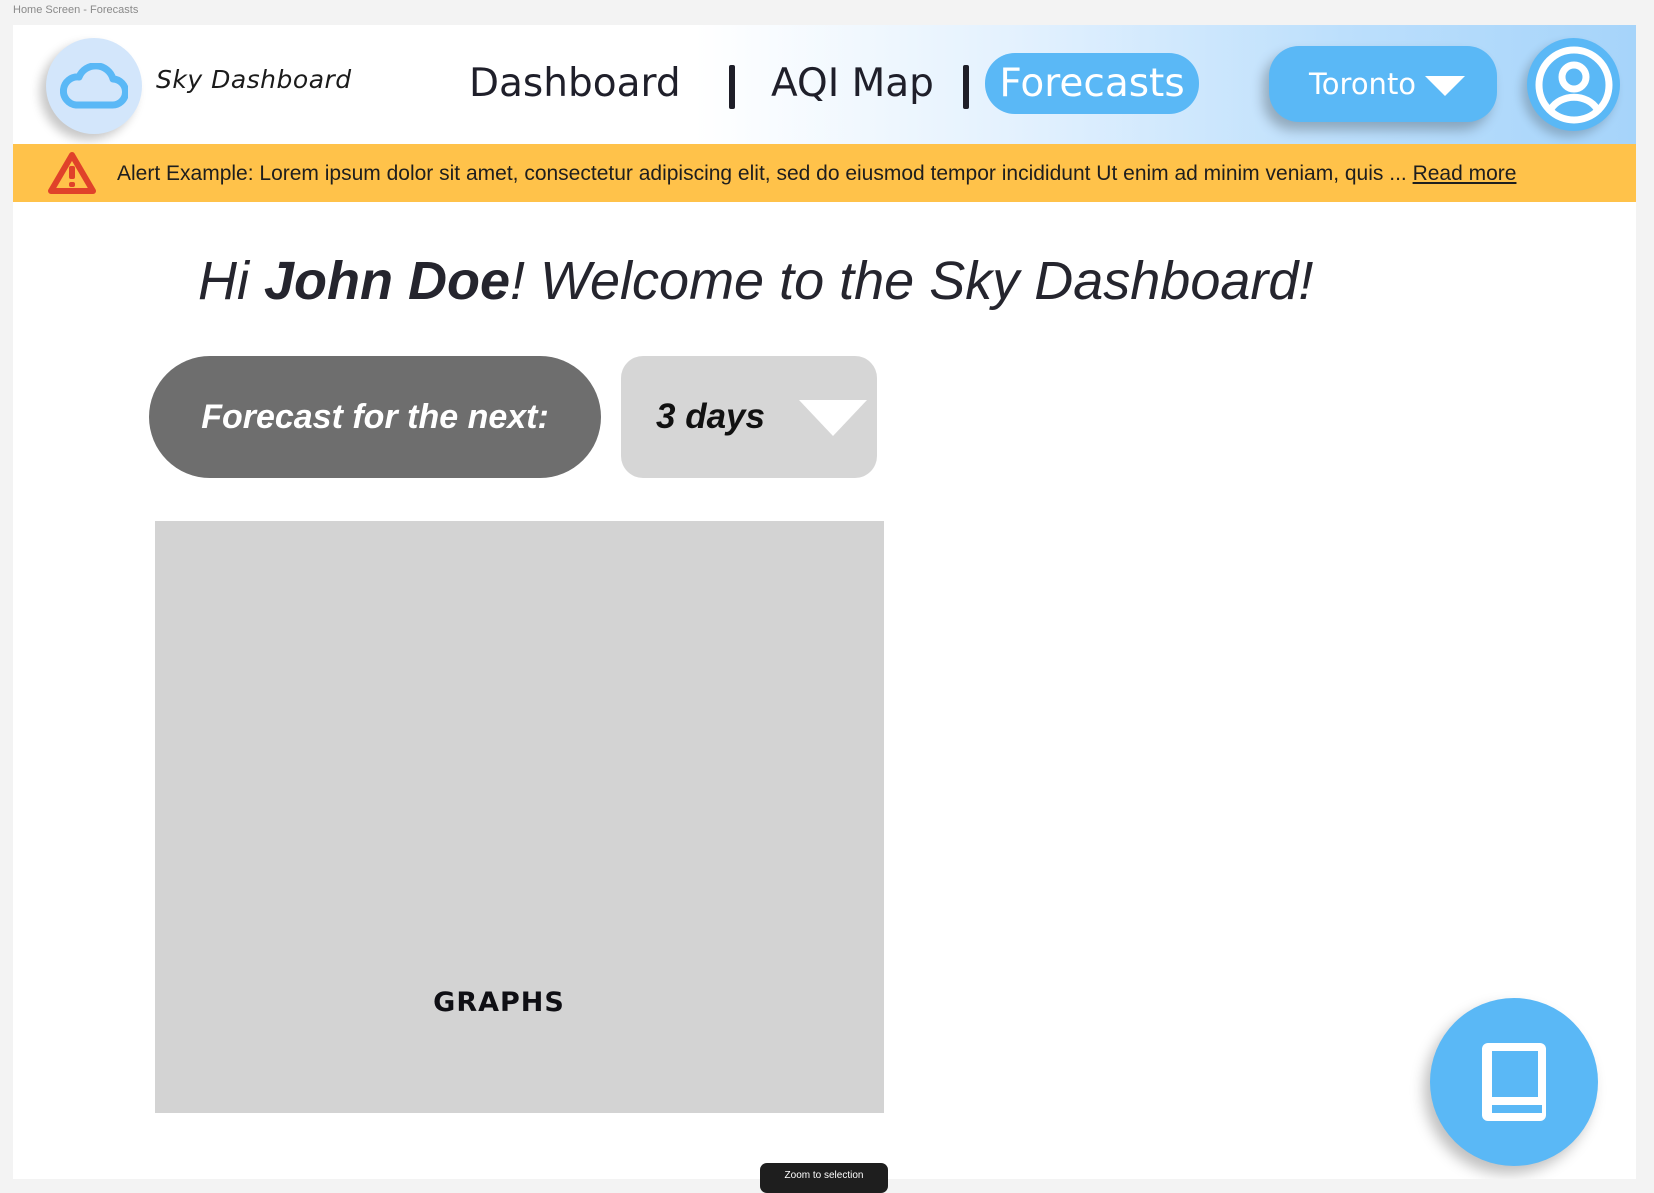 The height and width of the screenshot is (1193, 1654). Describe the element at coordinates (231, 281) in the screenshot. I see `greeting-prefix: Hi` at that location.